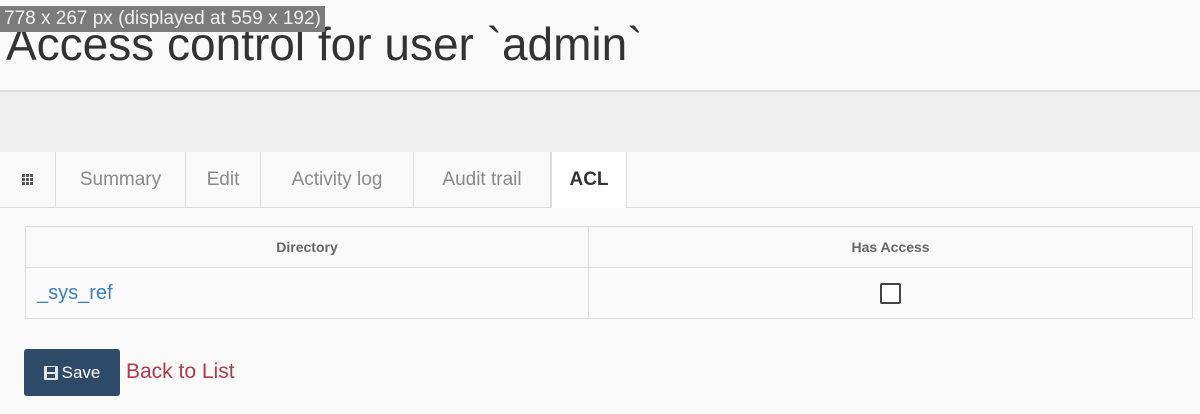  What do you see at coordinates (121, 179) in the screenshot?
I see `tab-summary: Summary` at bounding box center [121, 179].